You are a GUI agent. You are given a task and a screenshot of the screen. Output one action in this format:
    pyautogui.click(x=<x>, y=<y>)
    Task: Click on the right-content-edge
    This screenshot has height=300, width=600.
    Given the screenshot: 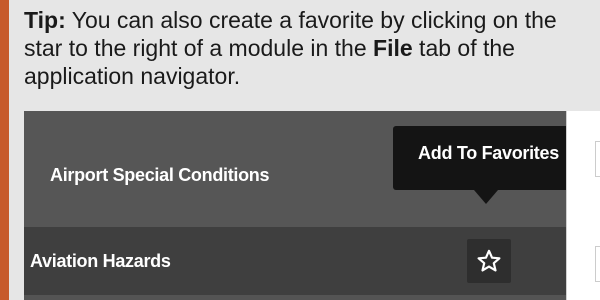 What is the action you would take?
    pyautogui.click(x=583, y=205)
    